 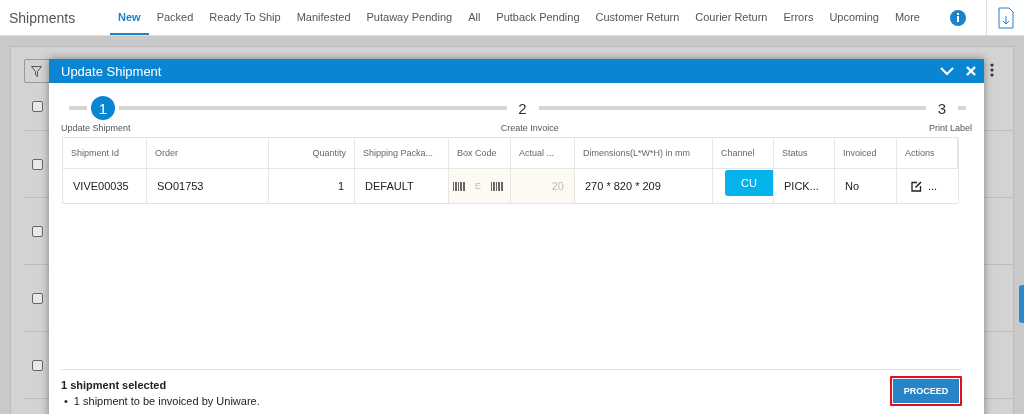 What do you see at coordinates (950, 128) in the screenshot?
I see `step-label: Print Label` at bounding box center [950, 128].